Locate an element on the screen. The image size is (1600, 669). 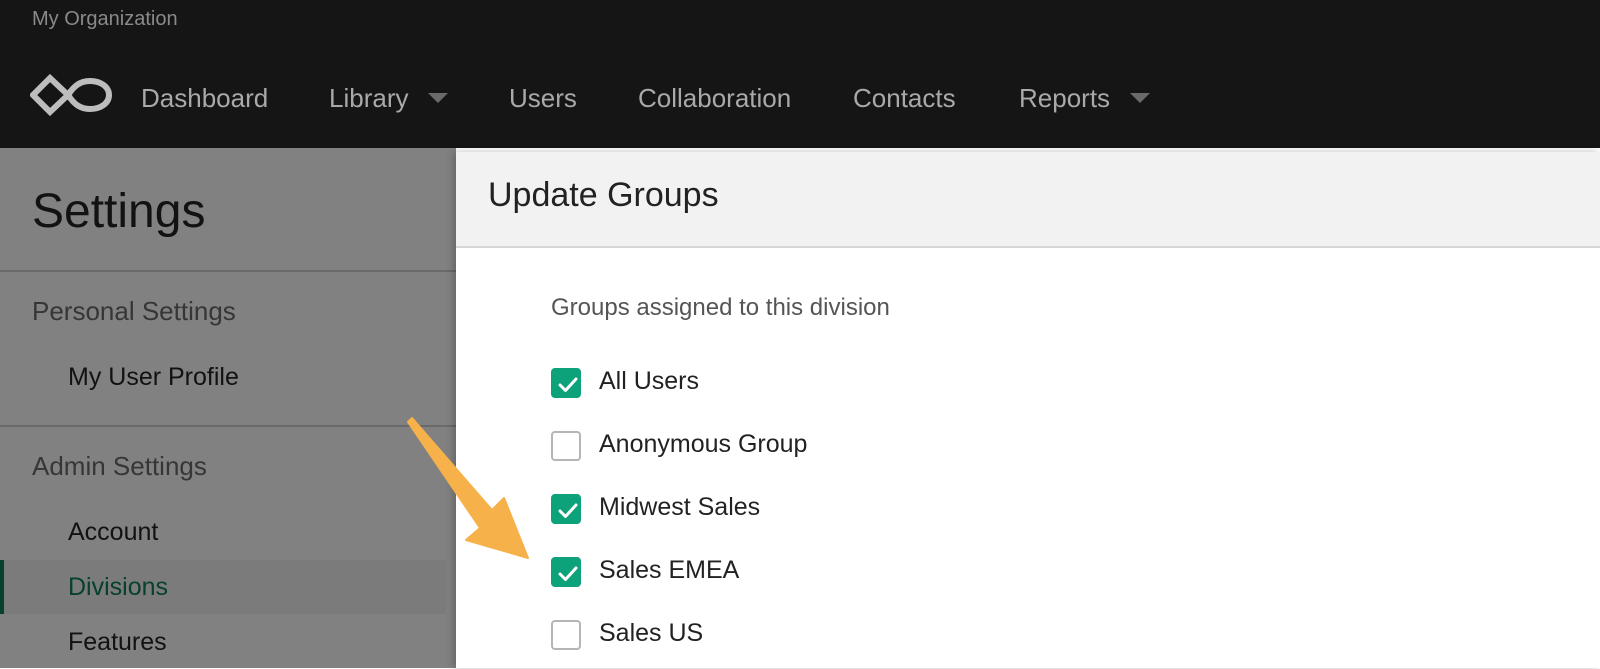
nav-users: Users is located at coordinates (543, 98).